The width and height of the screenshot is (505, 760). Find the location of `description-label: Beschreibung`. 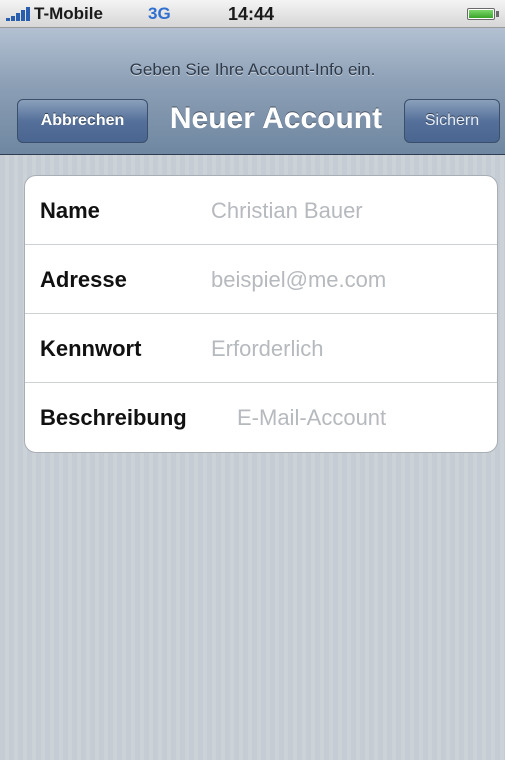

description-label: Beschreibung is located at coordinates (113, 417).